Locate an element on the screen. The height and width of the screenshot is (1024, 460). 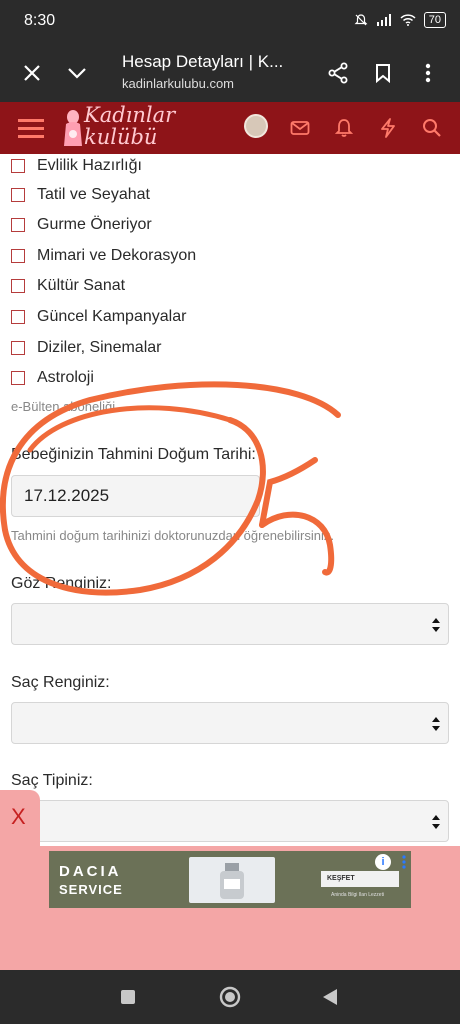
checkbox-label: Tatil ve Seyahat is located at coordinates (93, 194).